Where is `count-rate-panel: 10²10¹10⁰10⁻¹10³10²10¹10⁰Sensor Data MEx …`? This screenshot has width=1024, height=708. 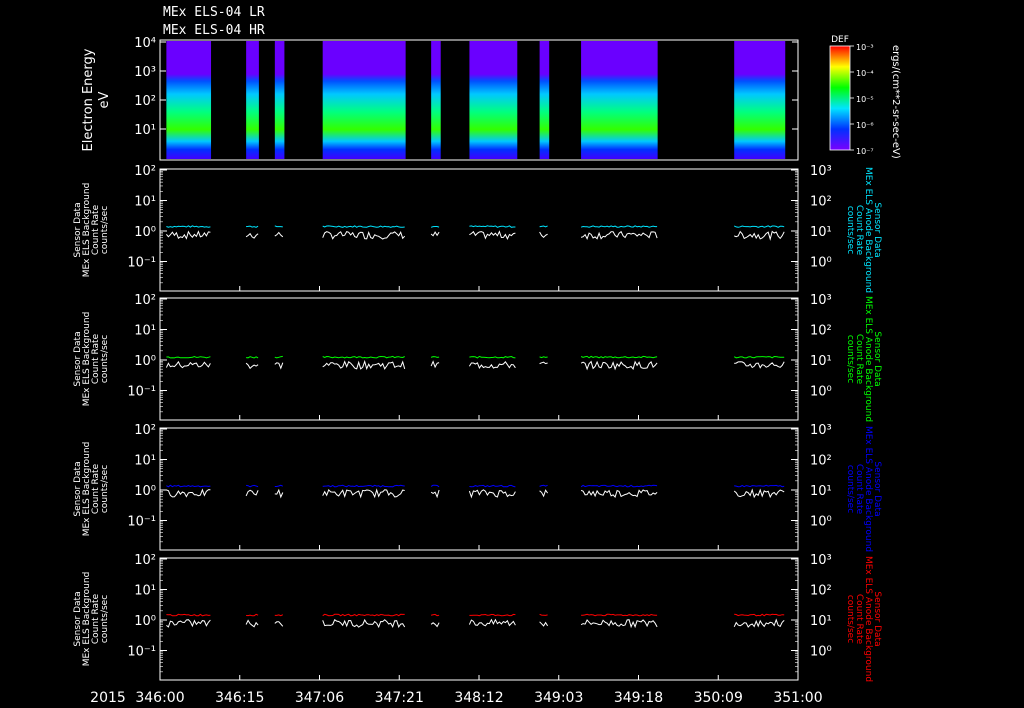 count-rate-panel: 10²10¹10⁰10⁻¹10³10²10¹10⁰Sensor Data MEx … is located at coordinates (477, 487).